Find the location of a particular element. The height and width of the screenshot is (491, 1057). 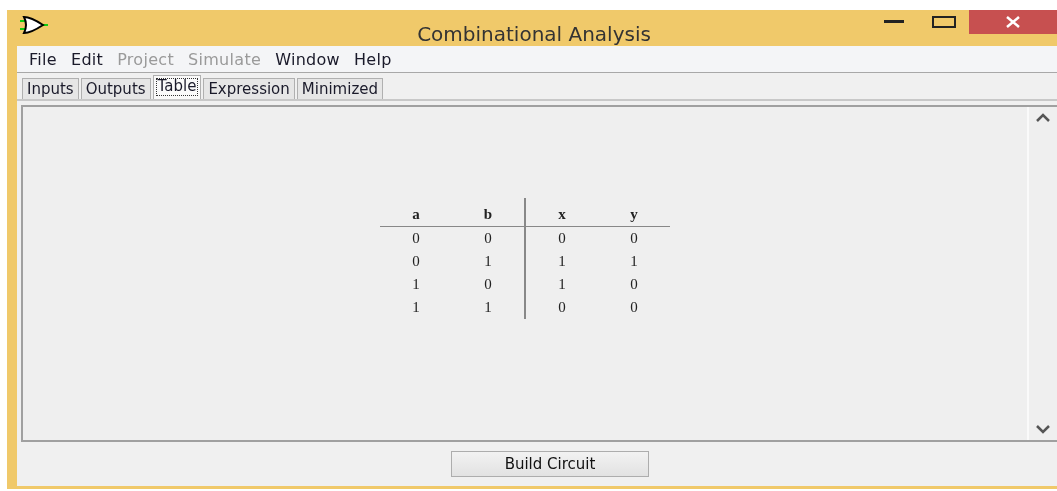

menu-item: Edit is located at coordinates (87, 59).